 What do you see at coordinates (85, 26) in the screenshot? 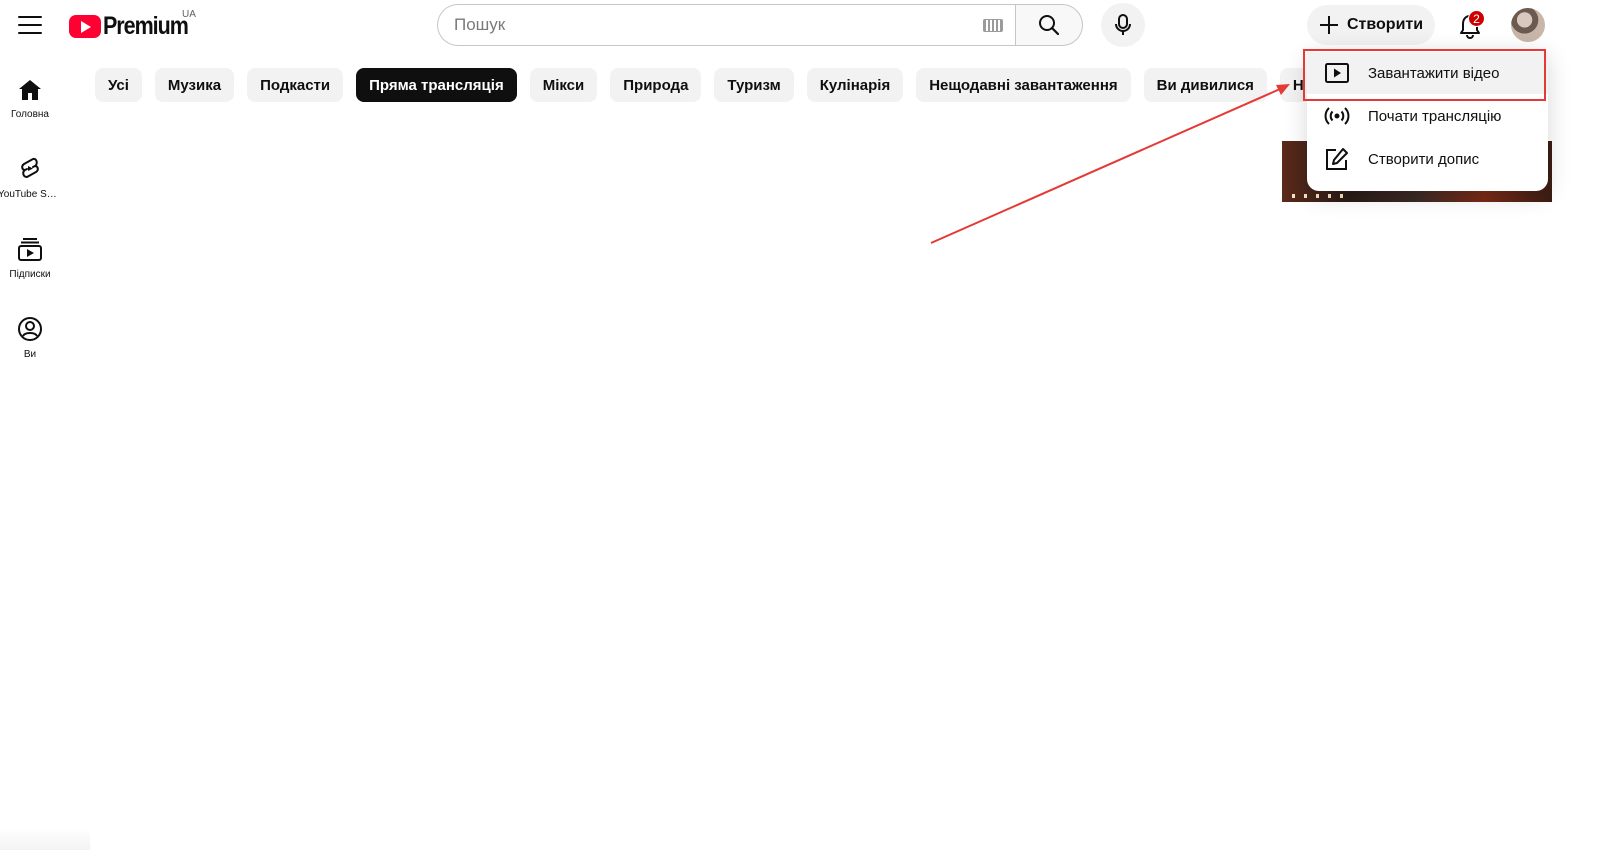
I see `youtube-play-icon` at bounding box center [85, 26].